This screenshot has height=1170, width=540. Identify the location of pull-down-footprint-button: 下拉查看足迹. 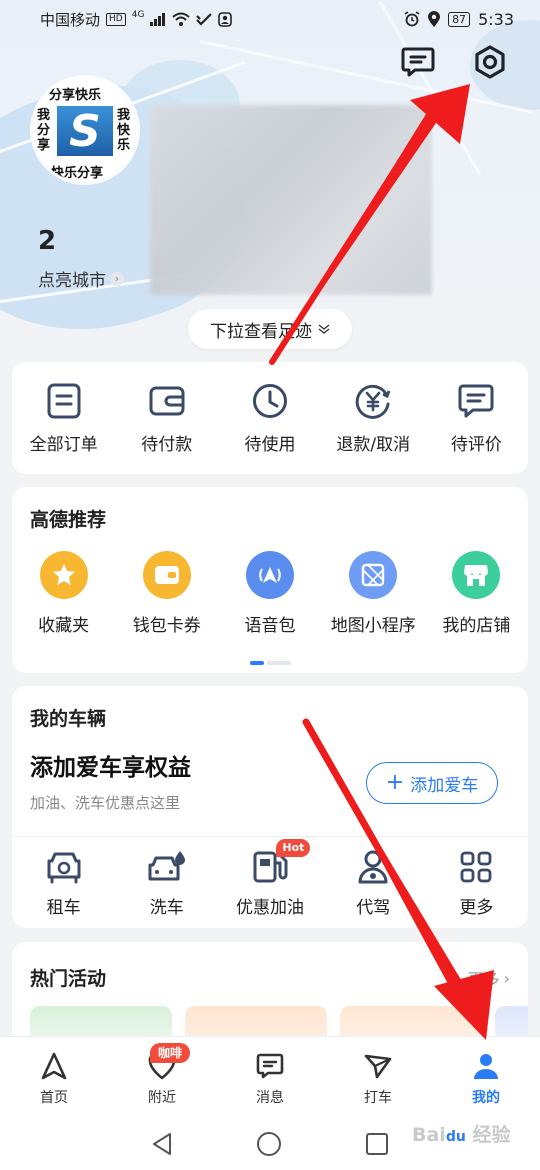
(270, 329).